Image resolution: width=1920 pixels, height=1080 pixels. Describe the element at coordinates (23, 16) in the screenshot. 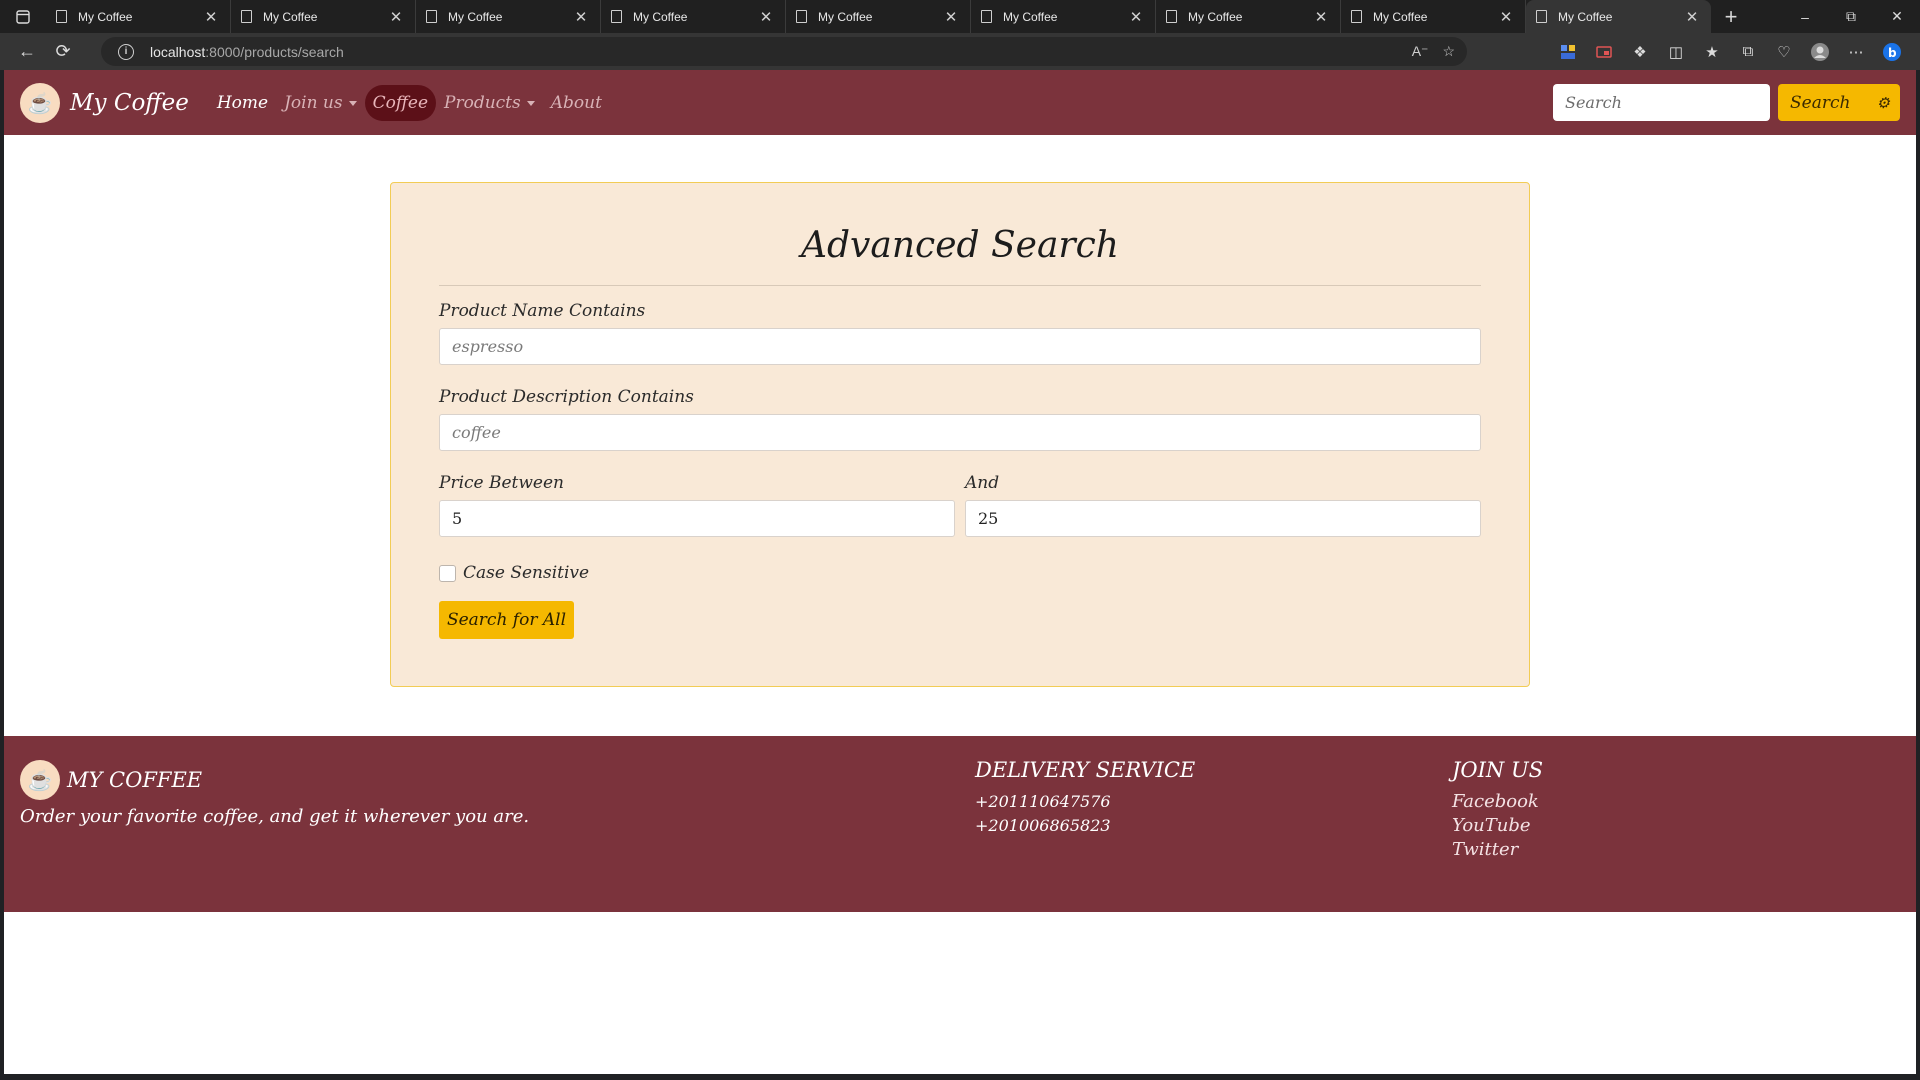

I see `tab-actions-icon` at that location.